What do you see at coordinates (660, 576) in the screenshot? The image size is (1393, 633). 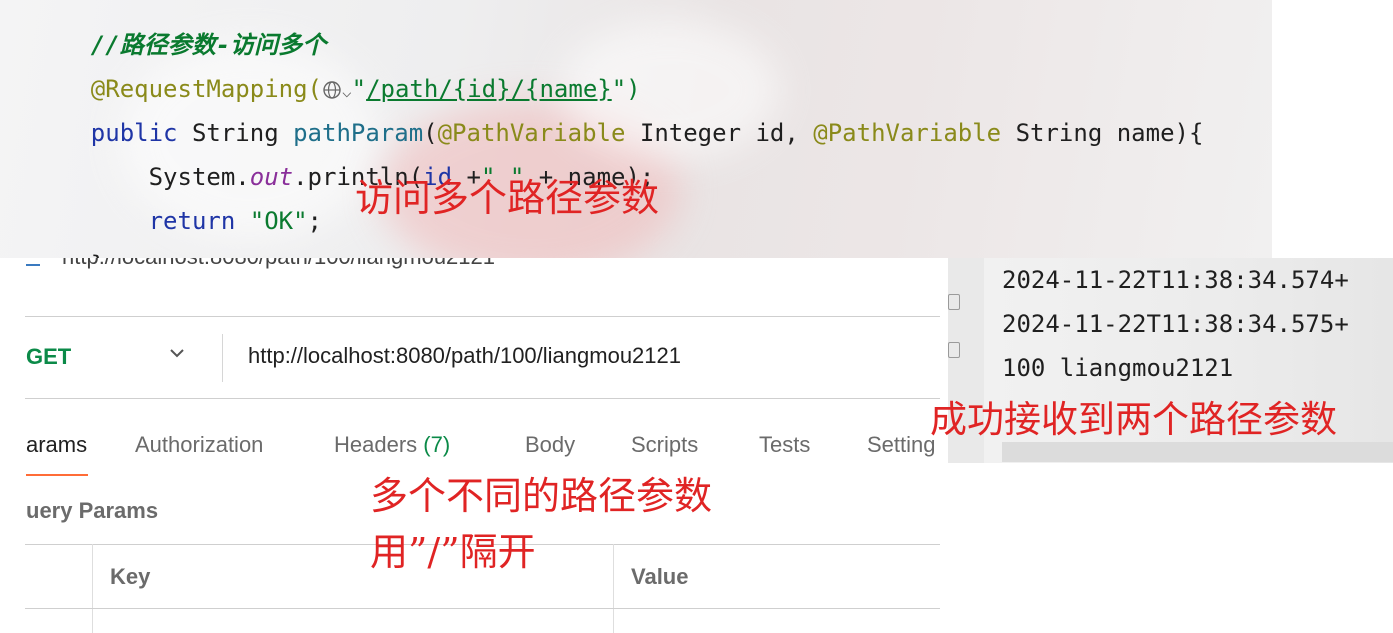 I see `column-header-value: Value` at bounding box center [660, 576].